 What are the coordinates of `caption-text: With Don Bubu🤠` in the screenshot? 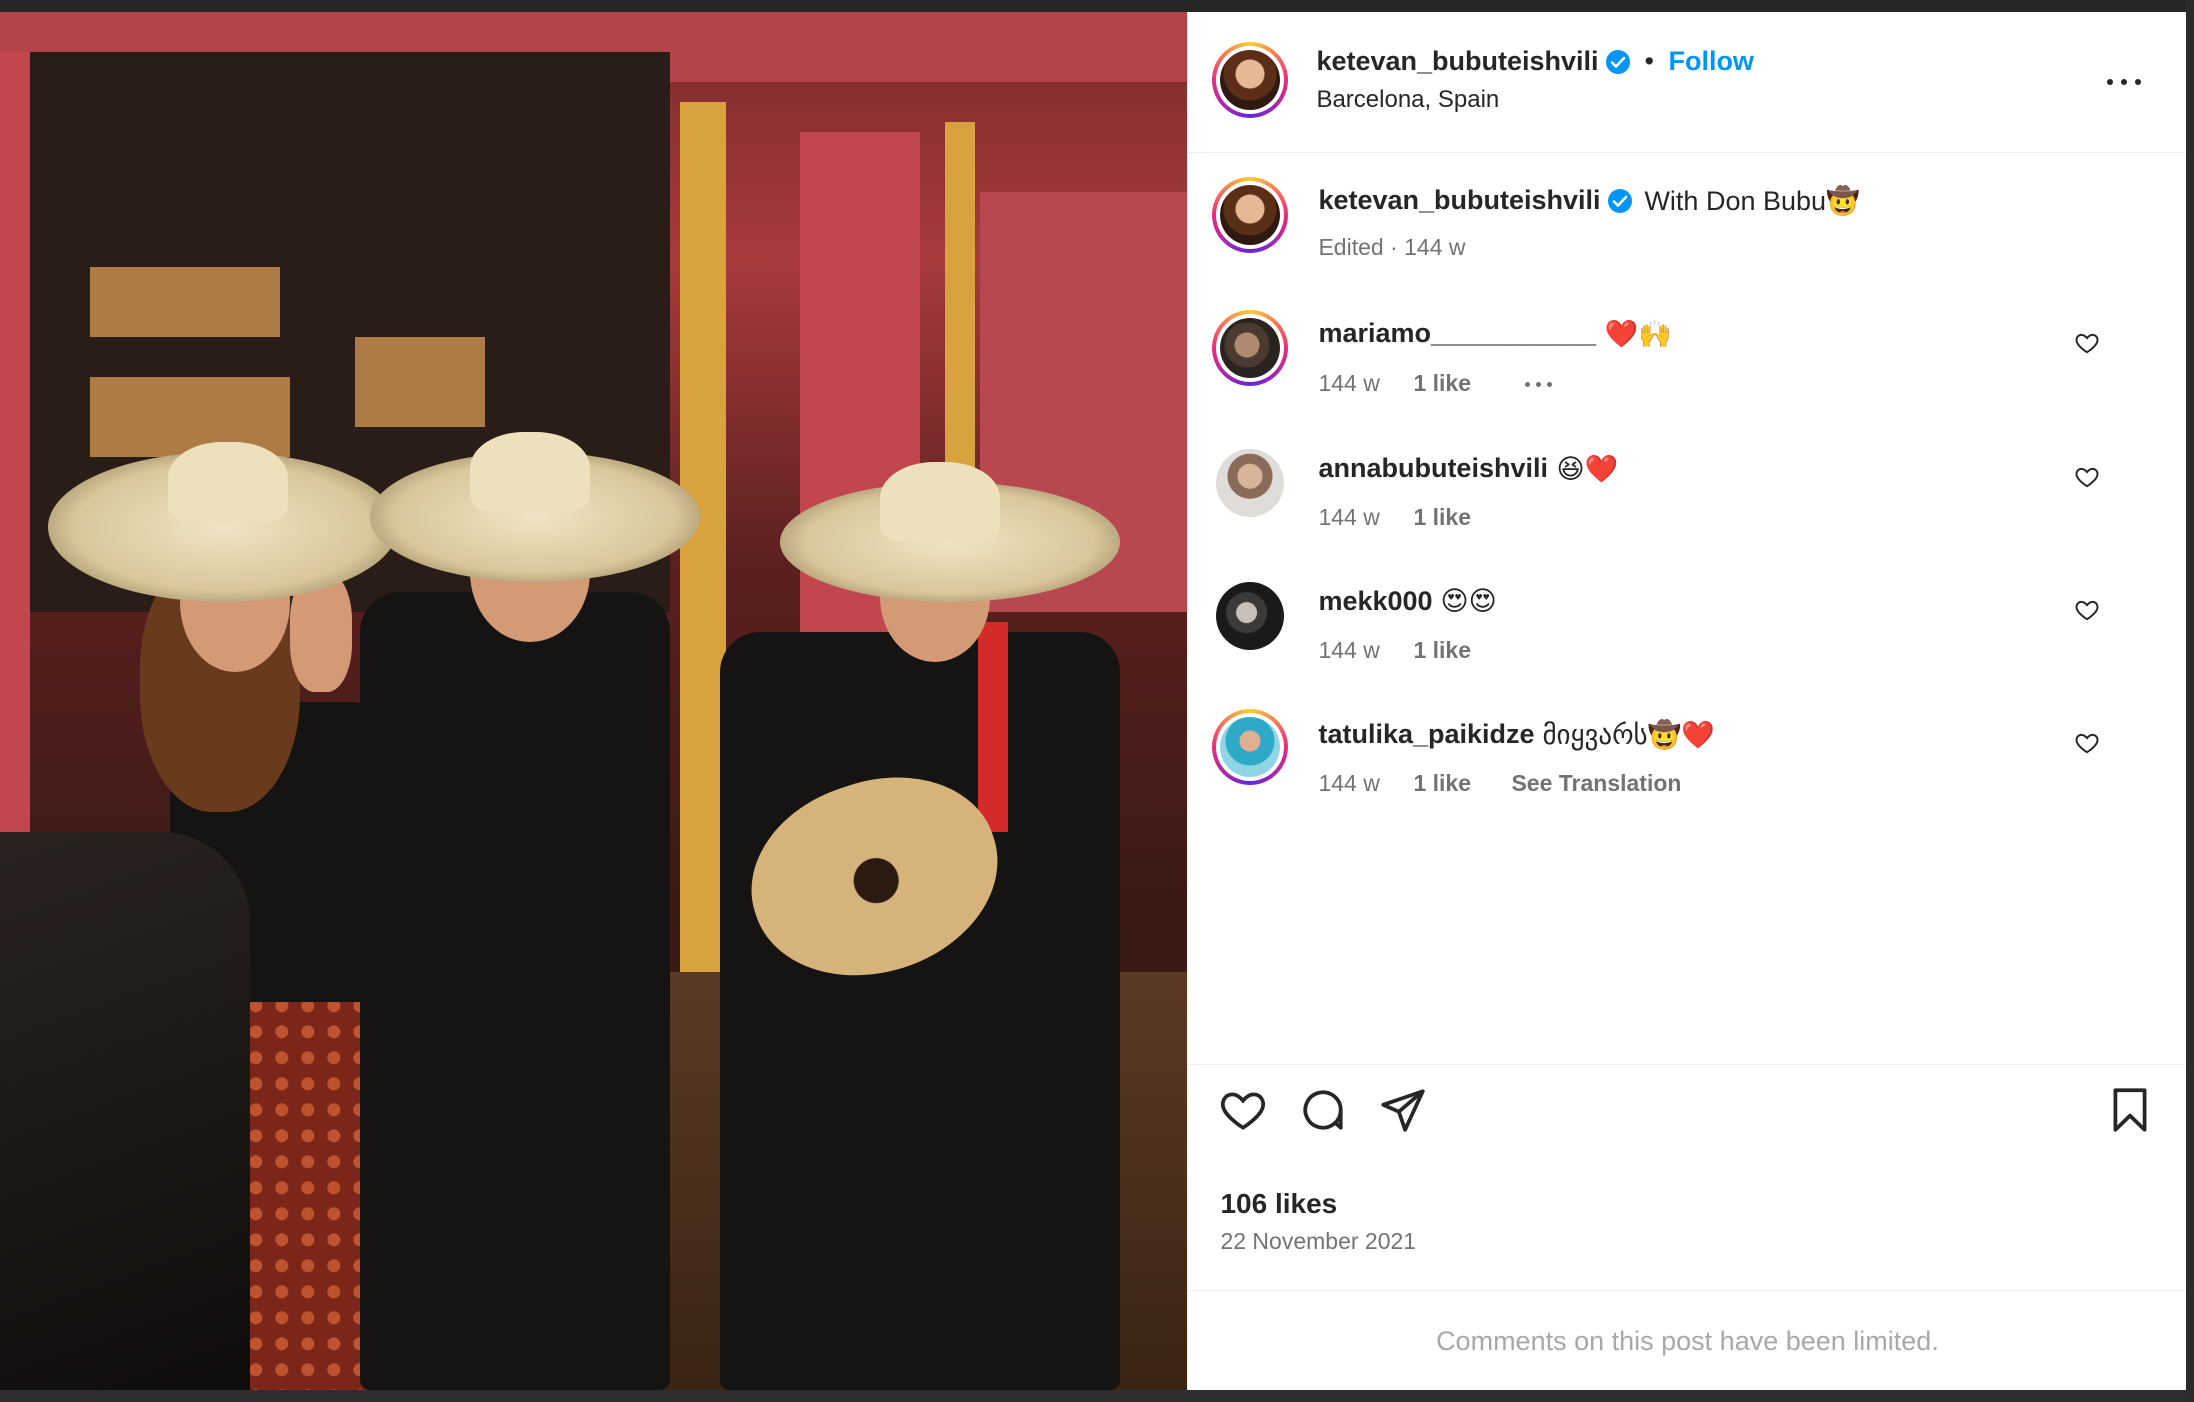 It's located at (1752, 201).